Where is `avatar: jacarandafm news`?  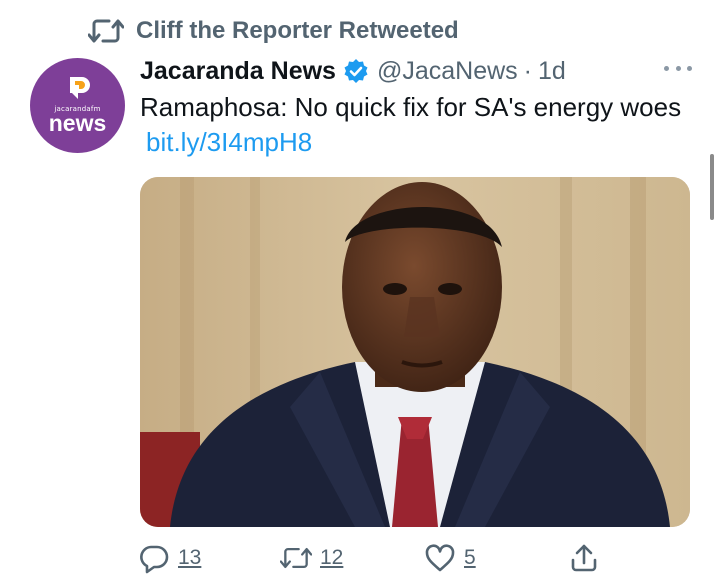
avatar: jacarandafm news is located at coordinates (77, 105).